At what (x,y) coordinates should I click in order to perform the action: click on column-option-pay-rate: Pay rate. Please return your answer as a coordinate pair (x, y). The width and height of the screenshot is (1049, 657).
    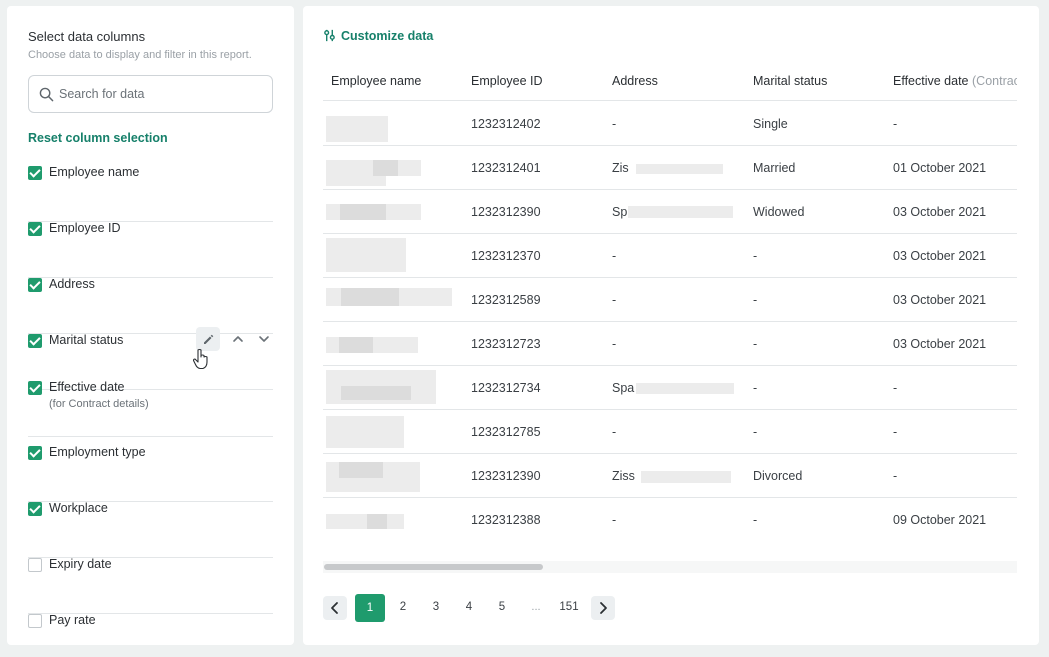
    Looking at the image, I should click on (150, 635).